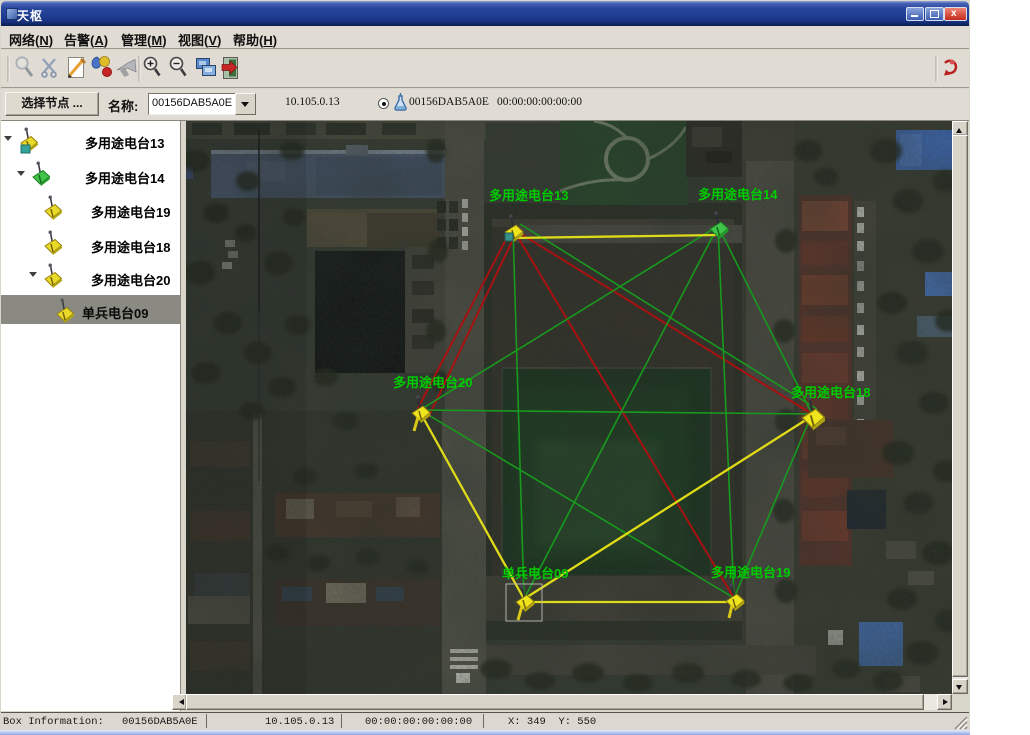  I want to click on svg-text: 多用途电台13, so click(528, 195).